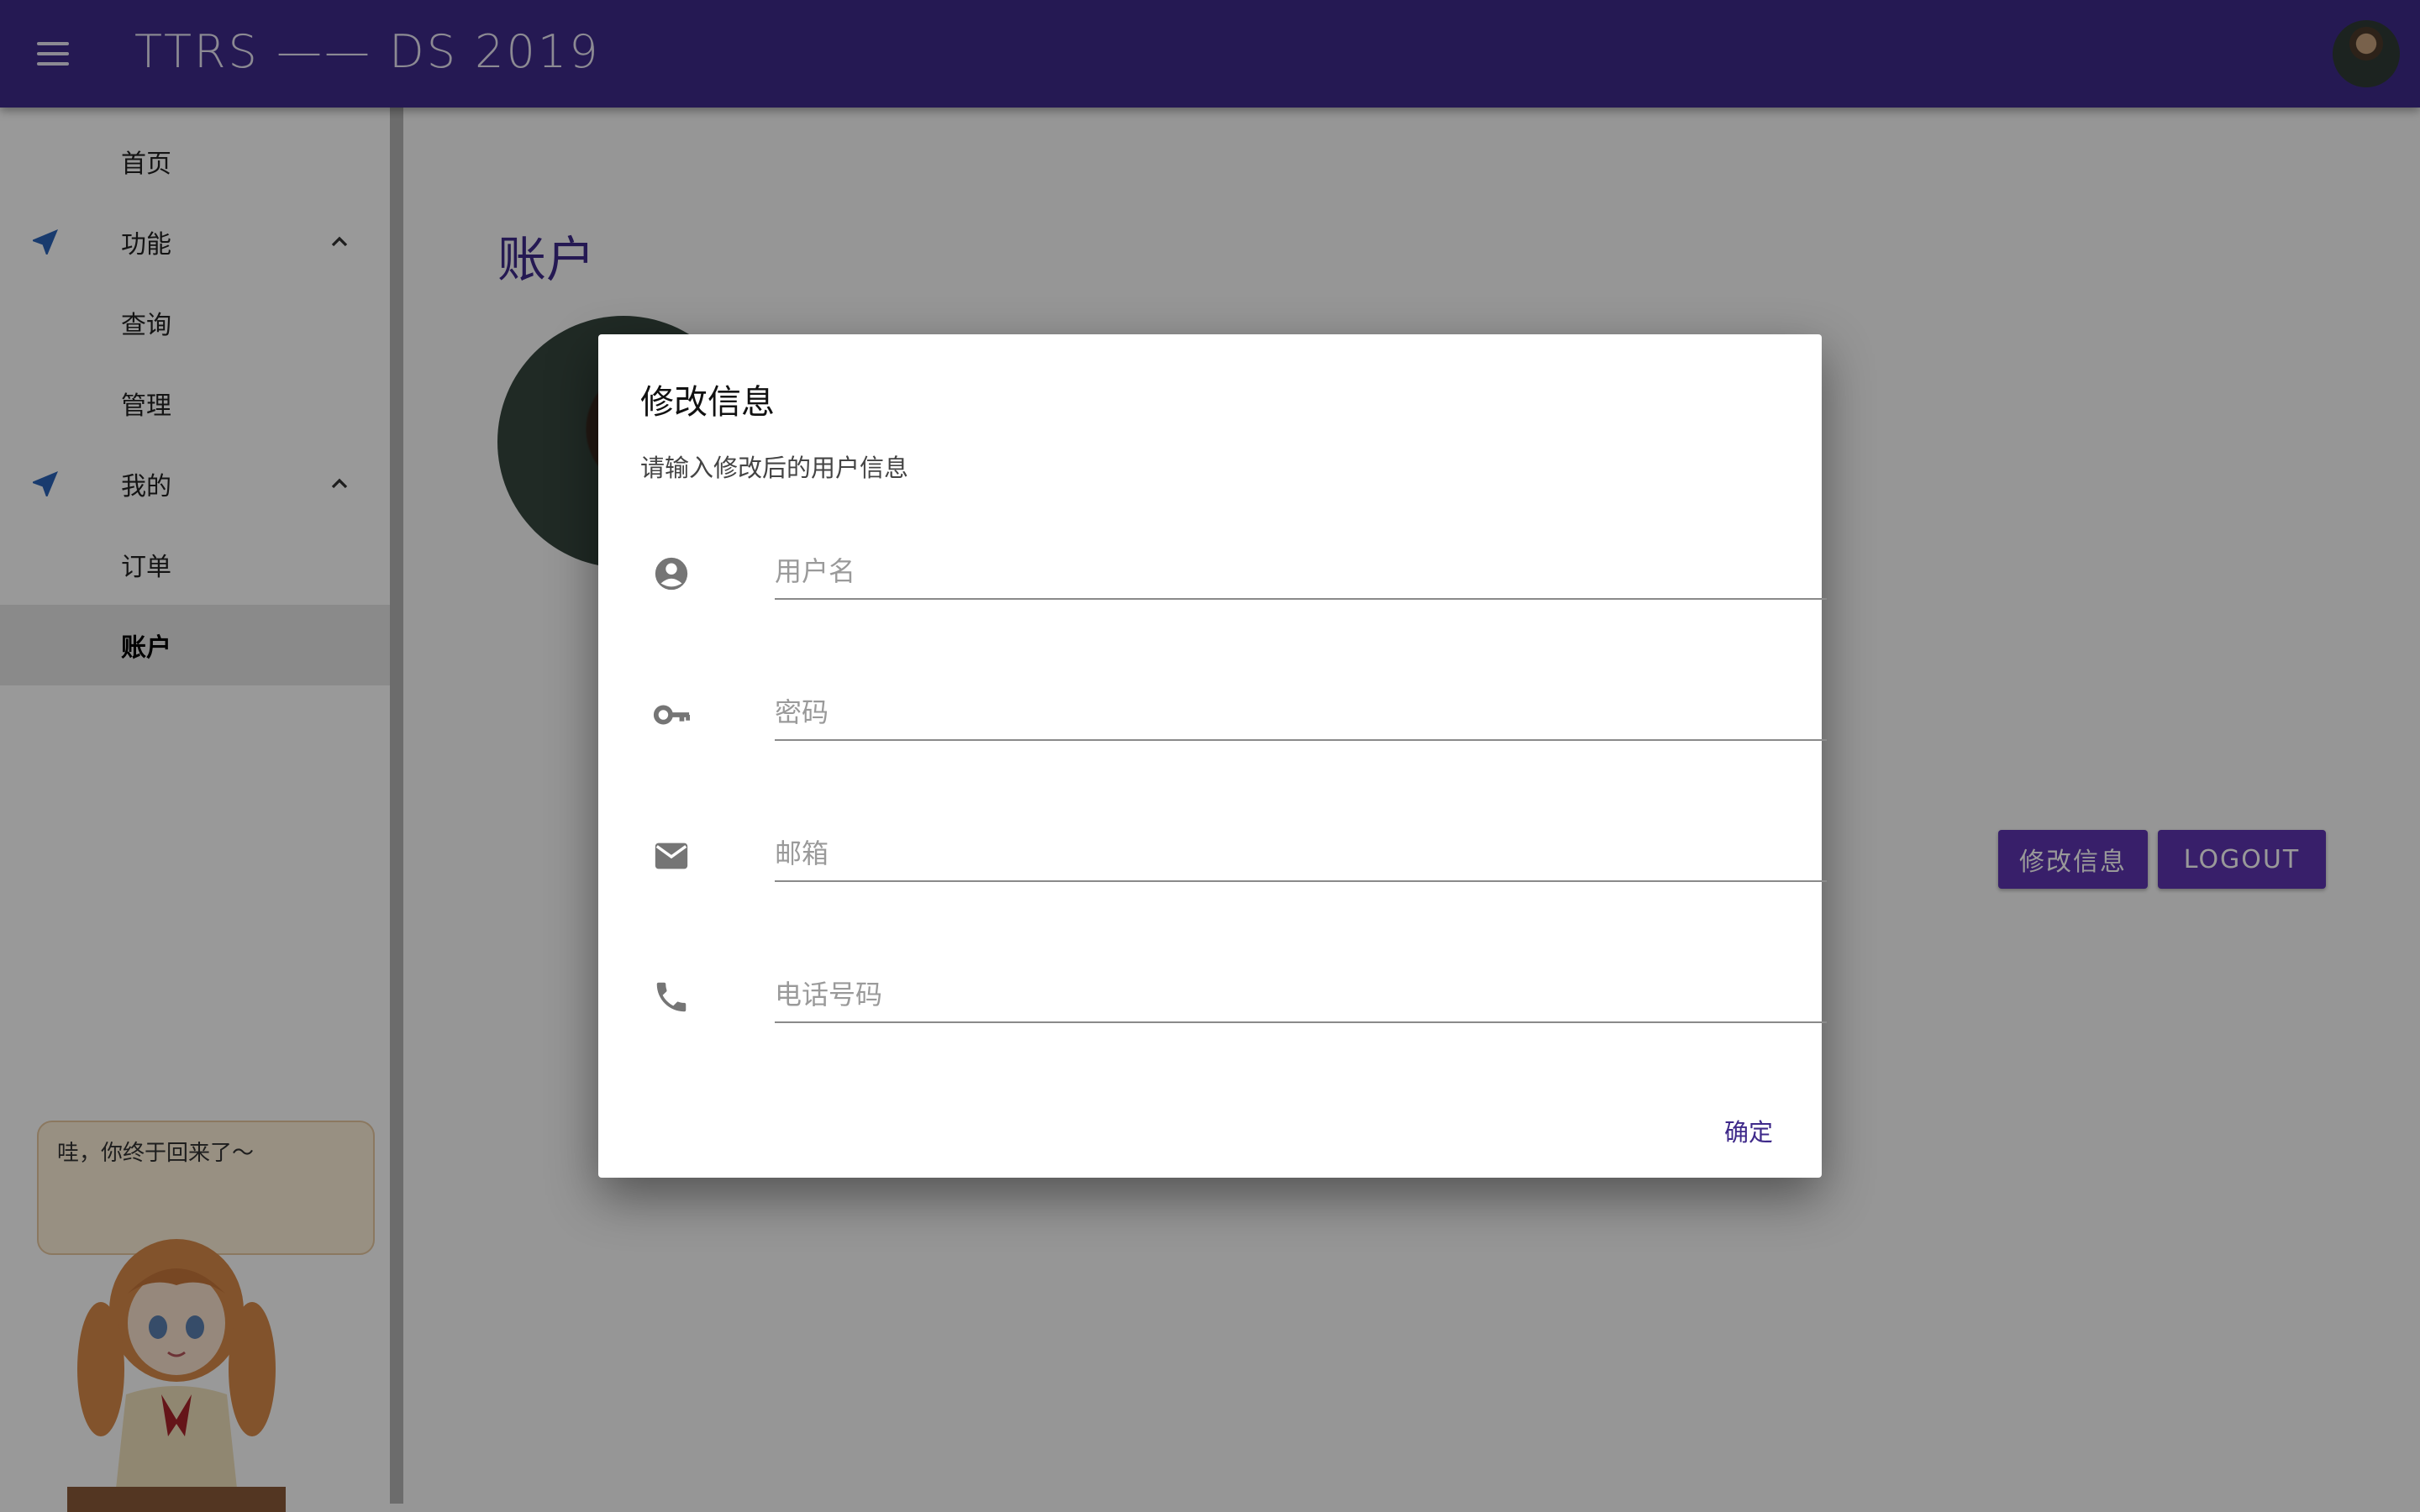  I want to click on password-field-row, so click(1233, 711).